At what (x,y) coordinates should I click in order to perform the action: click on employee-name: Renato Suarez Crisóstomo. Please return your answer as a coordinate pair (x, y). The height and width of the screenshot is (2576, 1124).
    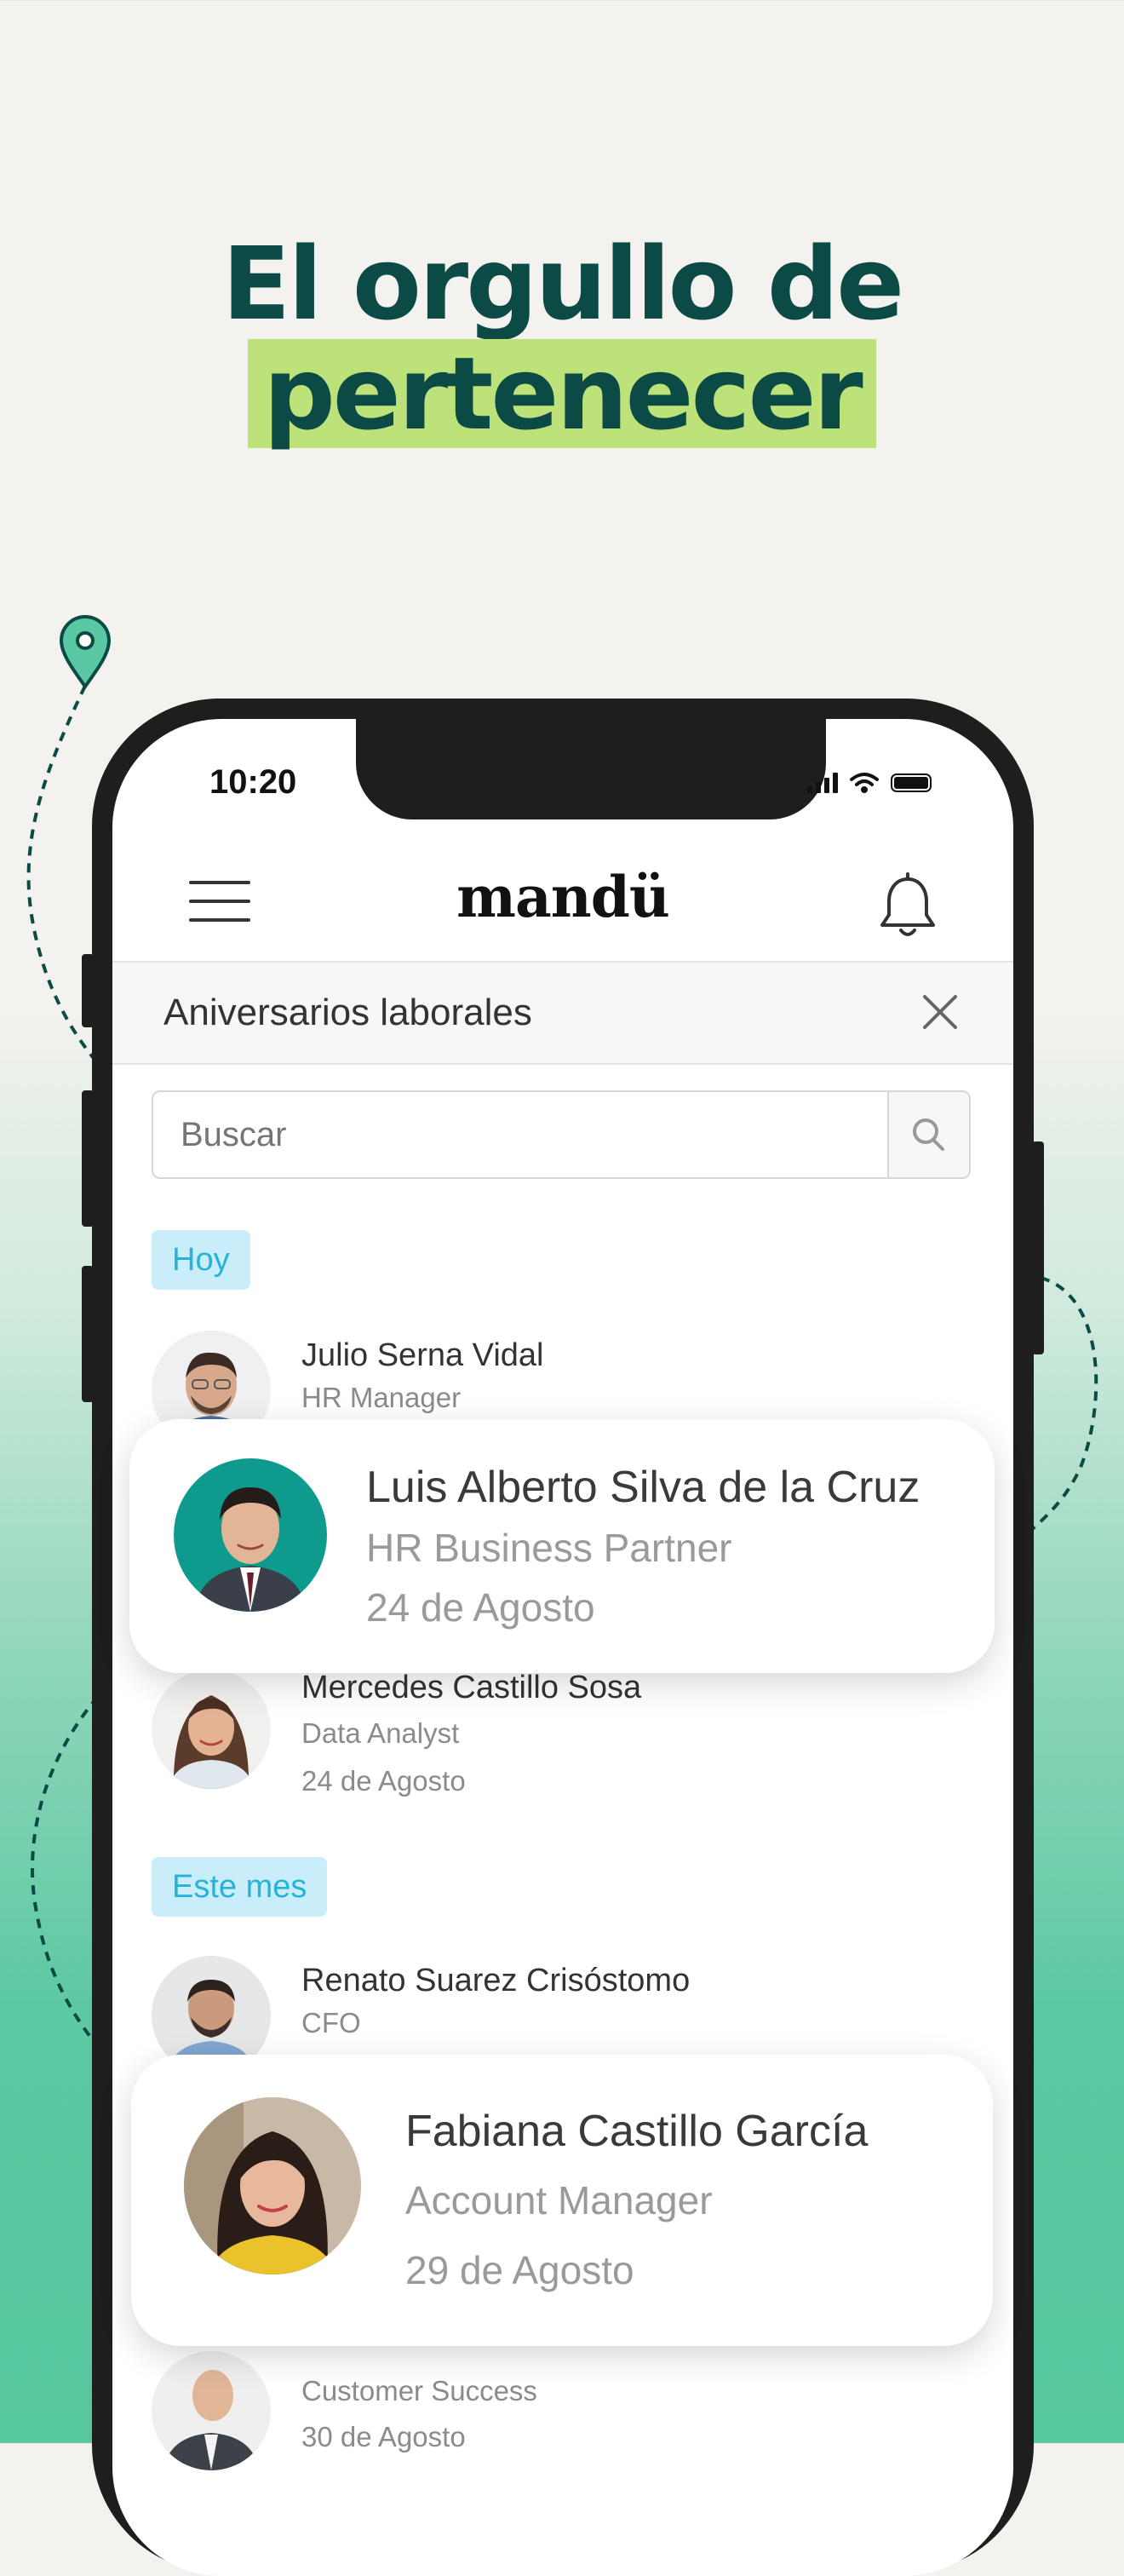
    Looking at the image, I should click on (496, 1981).